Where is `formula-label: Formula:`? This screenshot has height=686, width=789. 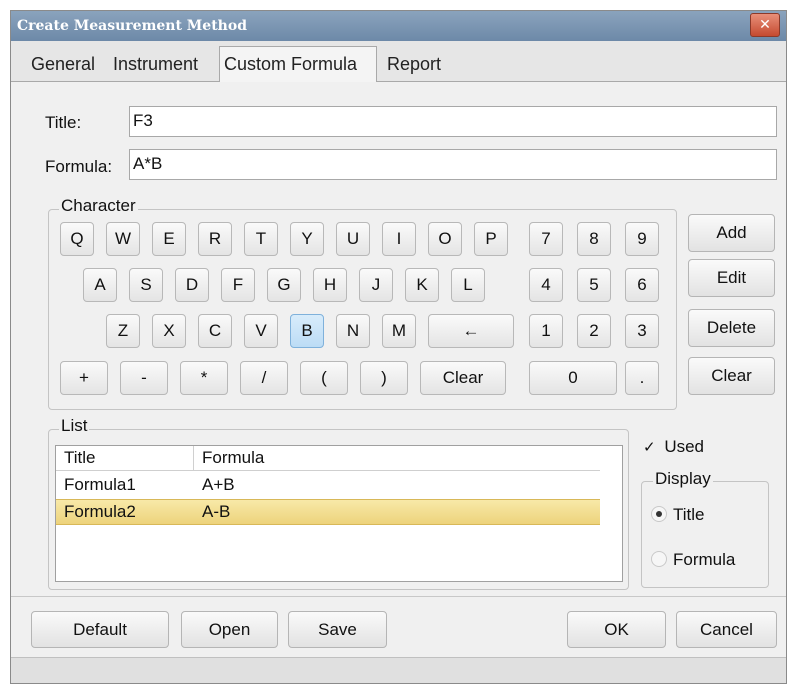
formula-label: Formula: is located at coordinates (79, 166).